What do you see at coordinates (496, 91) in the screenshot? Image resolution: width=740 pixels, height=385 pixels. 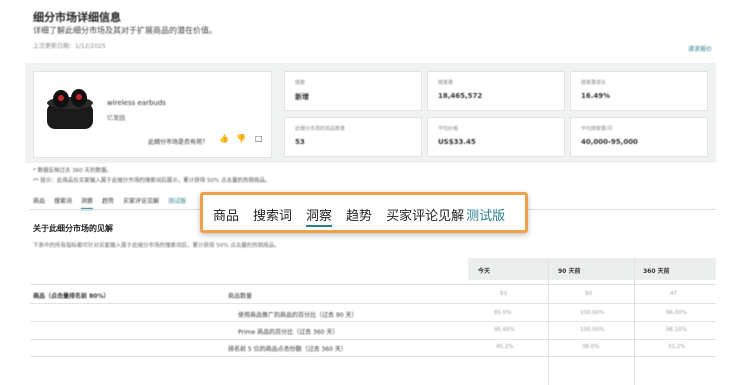 I see `metric-card: 搜索量 18,465,572` at bounding box center [496, 91].